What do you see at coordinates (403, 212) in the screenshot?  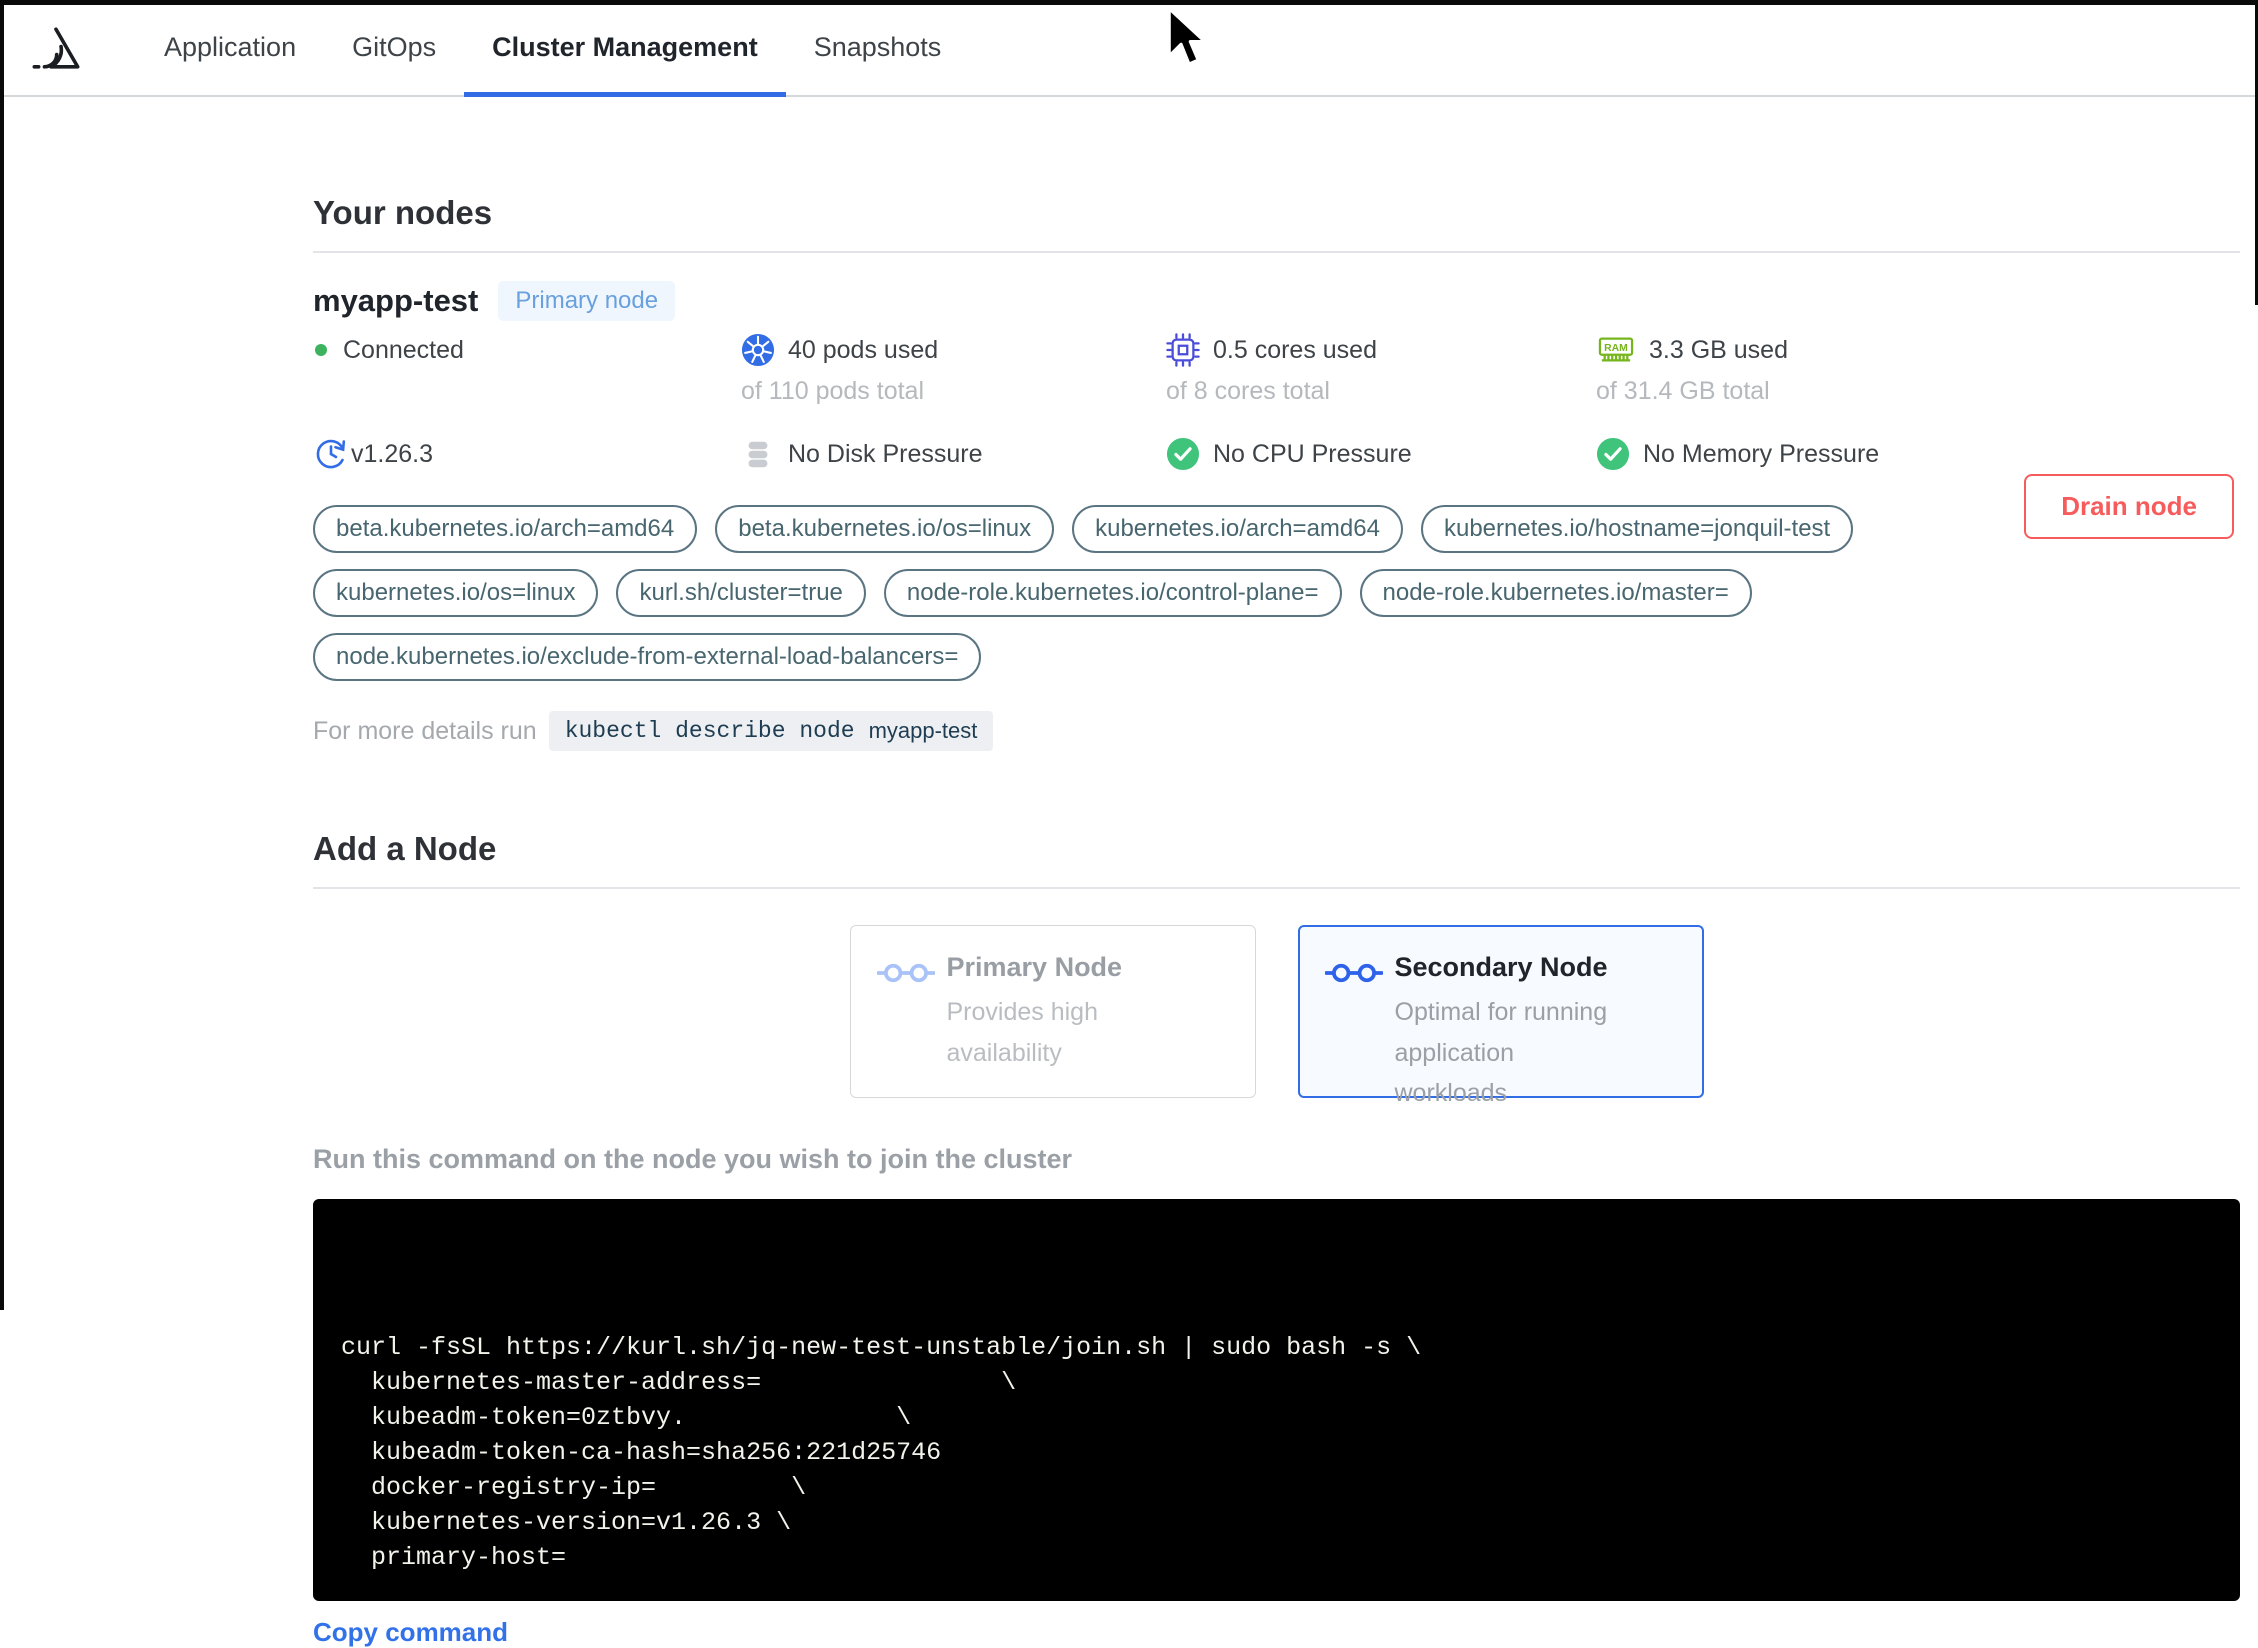 I see `your-nodes-title: Your nodes` at bounding box center [403, 212].